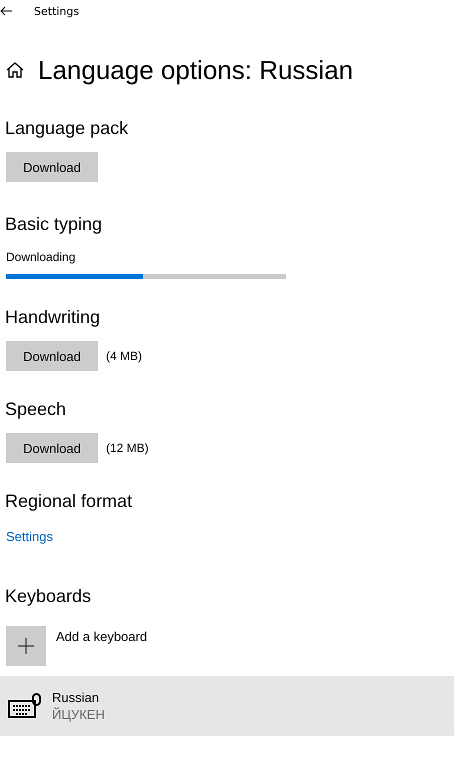  Describe the element at coordinates (41, 257) in the screenshot. I see `status-label: Downloading` at that location.